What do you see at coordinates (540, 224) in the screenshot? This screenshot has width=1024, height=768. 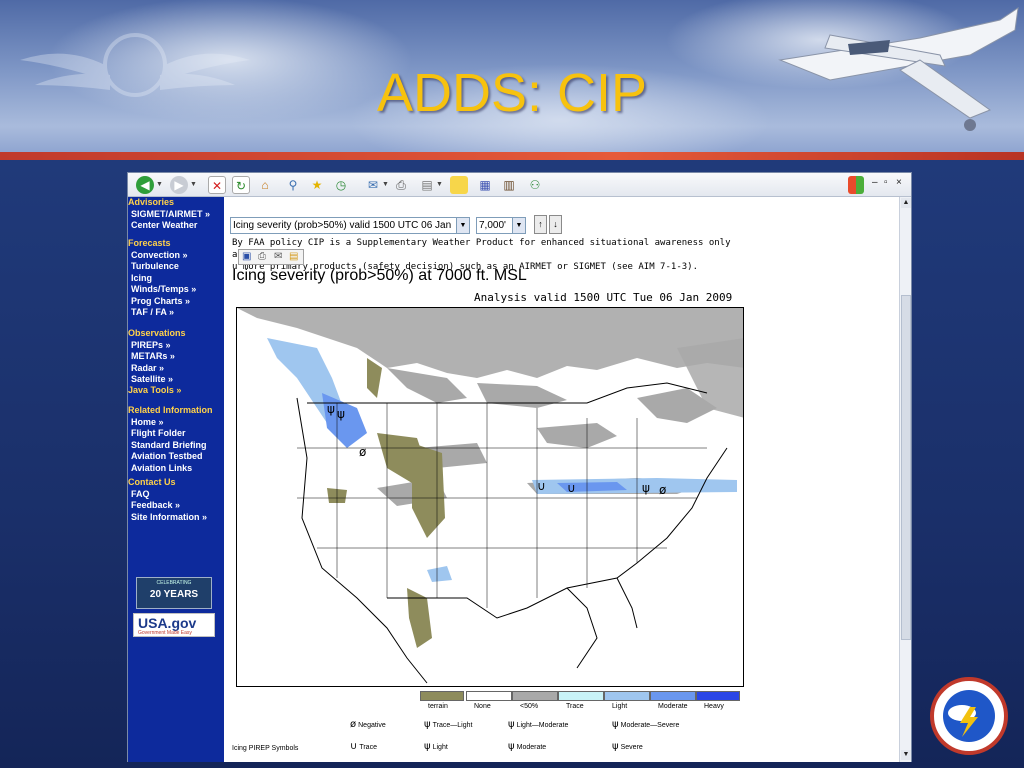 I see `altitude-up-button: ↑` at bounding box center [540, 224].